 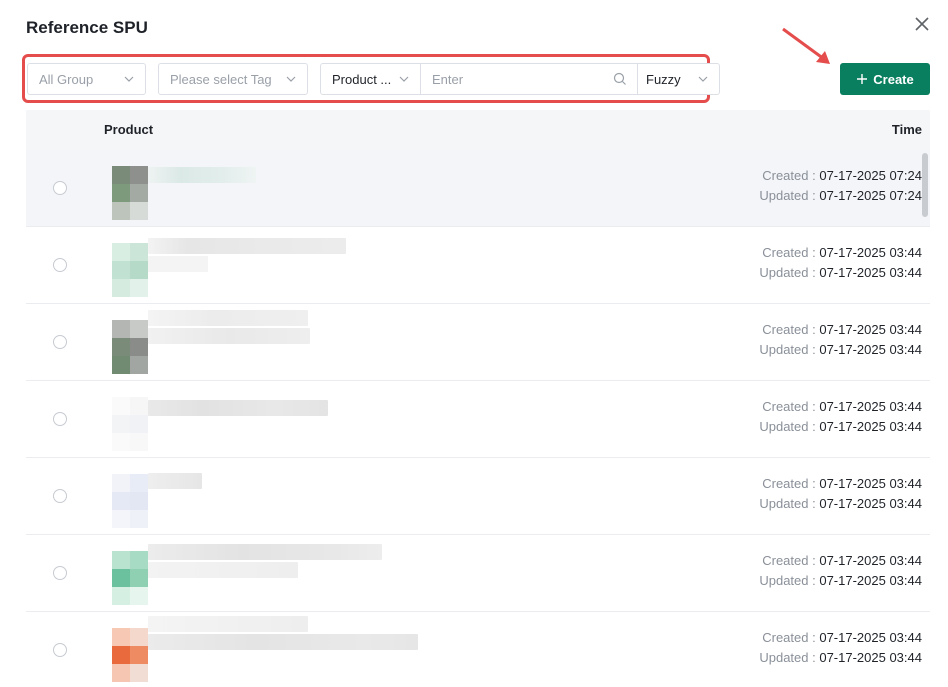 I want to click on tag-select-placeholder: Please select Tag, so click(x=221, y=79).